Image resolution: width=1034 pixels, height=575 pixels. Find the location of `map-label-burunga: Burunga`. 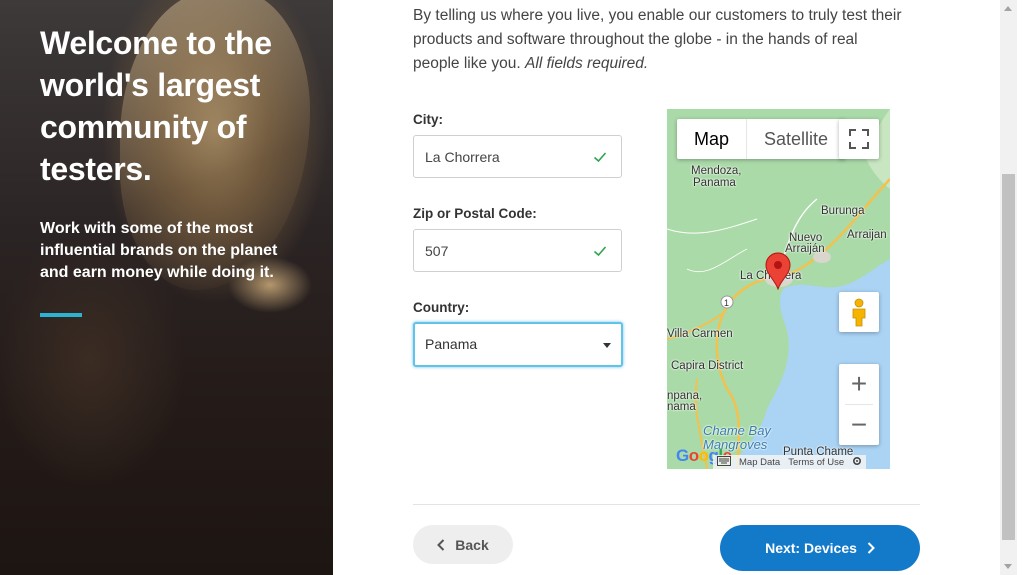

map-label-burunga: Burunga is located at coordinates (843, 211).